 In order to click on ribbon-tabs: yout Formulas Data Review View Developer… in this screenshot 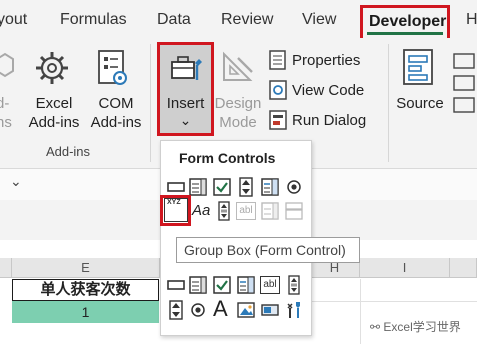, I will do `click(238, 20)`.